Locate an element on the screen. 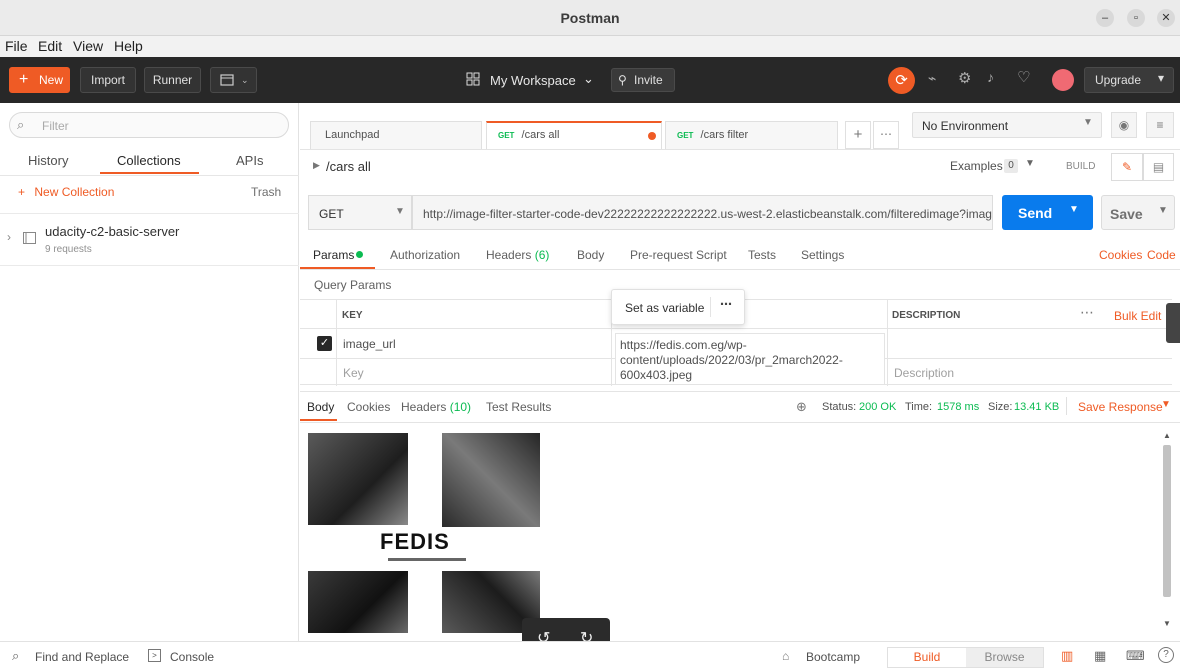  response-tab-body: Body is located at coordinates (320, 407).